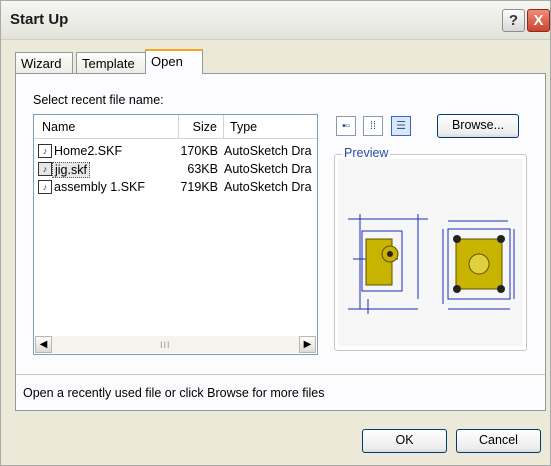 This screenshot has width=551, height=466. What do you see at coordinates (71, 170) in the screenshot?
I see `file-name: jig.skf` at bounding box center [71, 170].